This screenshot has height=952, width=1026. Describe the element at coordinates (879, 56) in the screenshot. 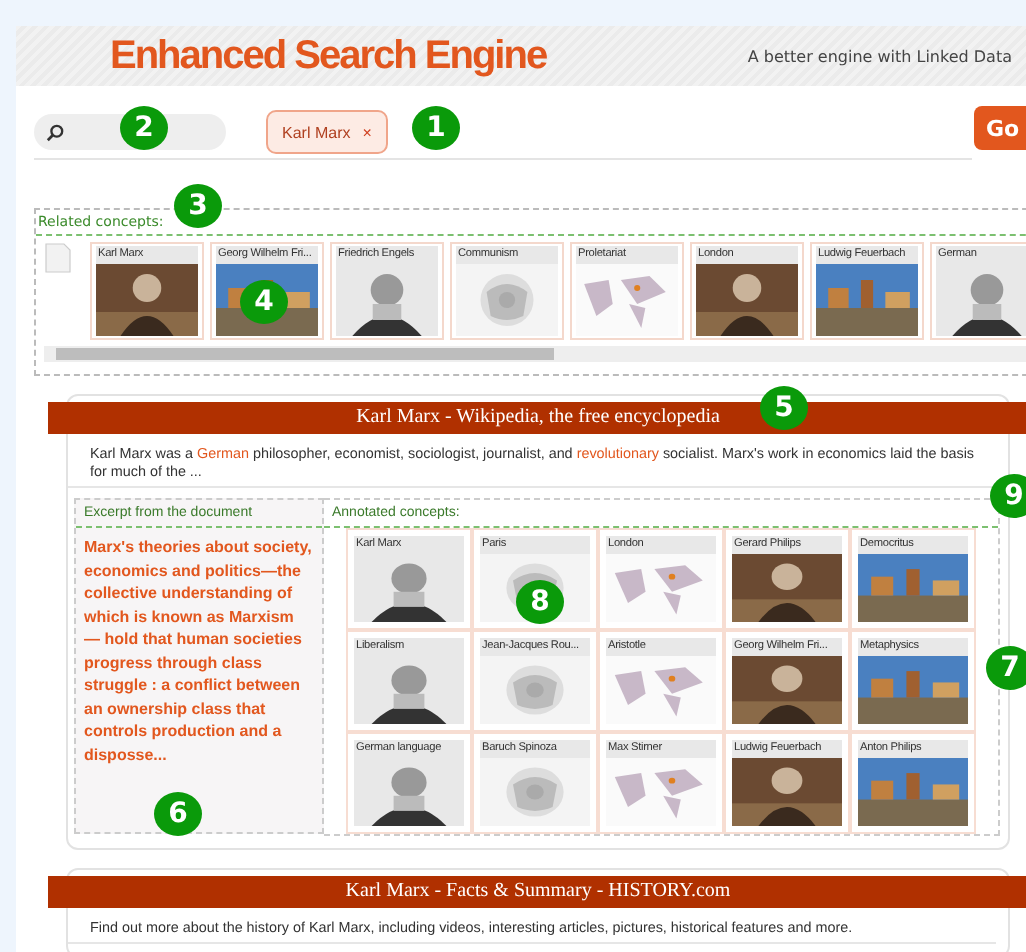

I see `site-tagline: A better engine with Linked Data` at that location.